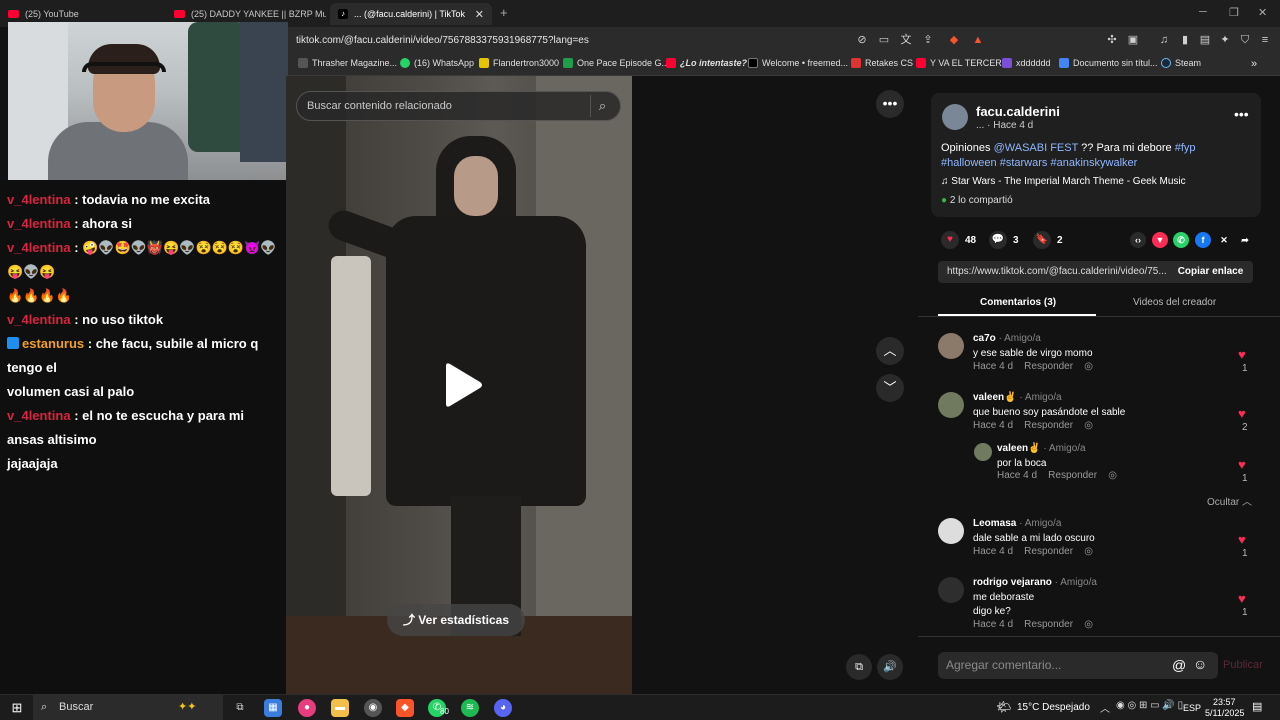 This screenshot has width=1280, height=720. What do you see at coordinates (977, 200) in the screenshot?
I see `shared-by: ● 2 lo compartió` at bounding box center [977, 200].